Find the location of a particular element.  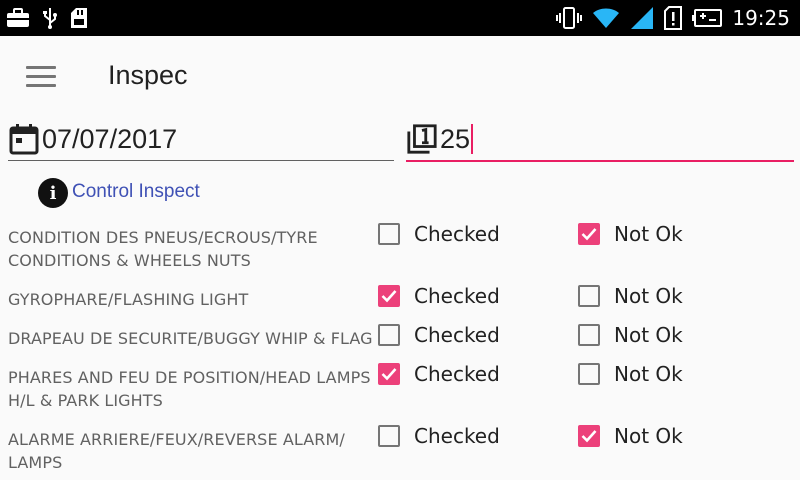

control-inspect-link: Control Inspect is located at coordinates (136, 192).